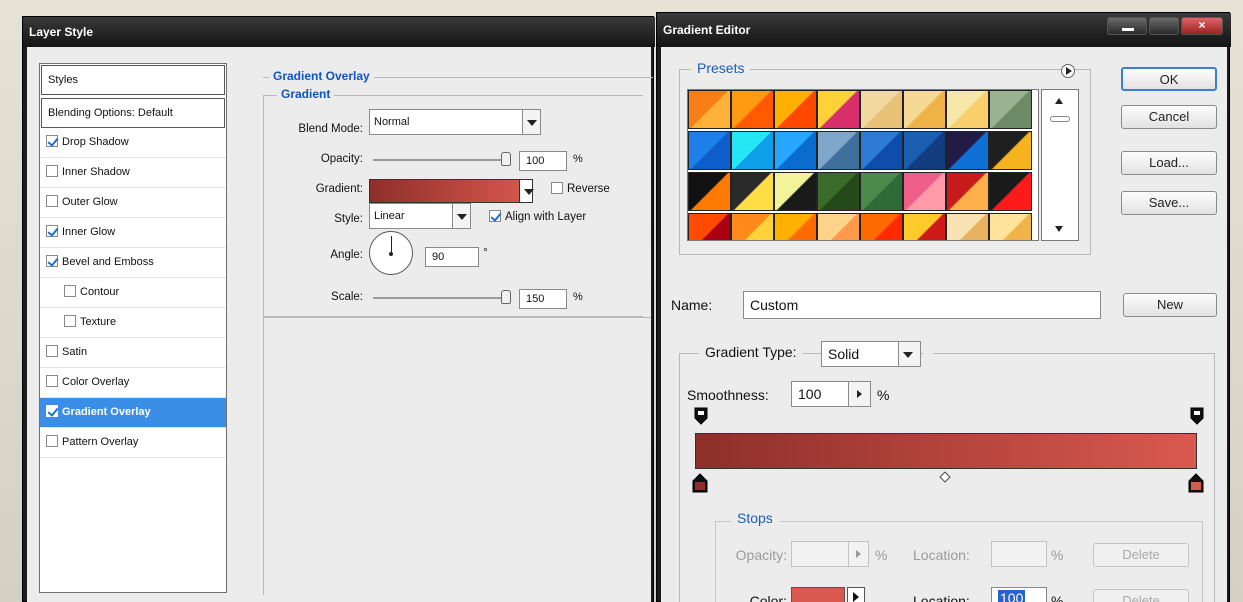 This screenshot has width=1243, height=602. I want to click on angle-input: 90, so click(452, 257).